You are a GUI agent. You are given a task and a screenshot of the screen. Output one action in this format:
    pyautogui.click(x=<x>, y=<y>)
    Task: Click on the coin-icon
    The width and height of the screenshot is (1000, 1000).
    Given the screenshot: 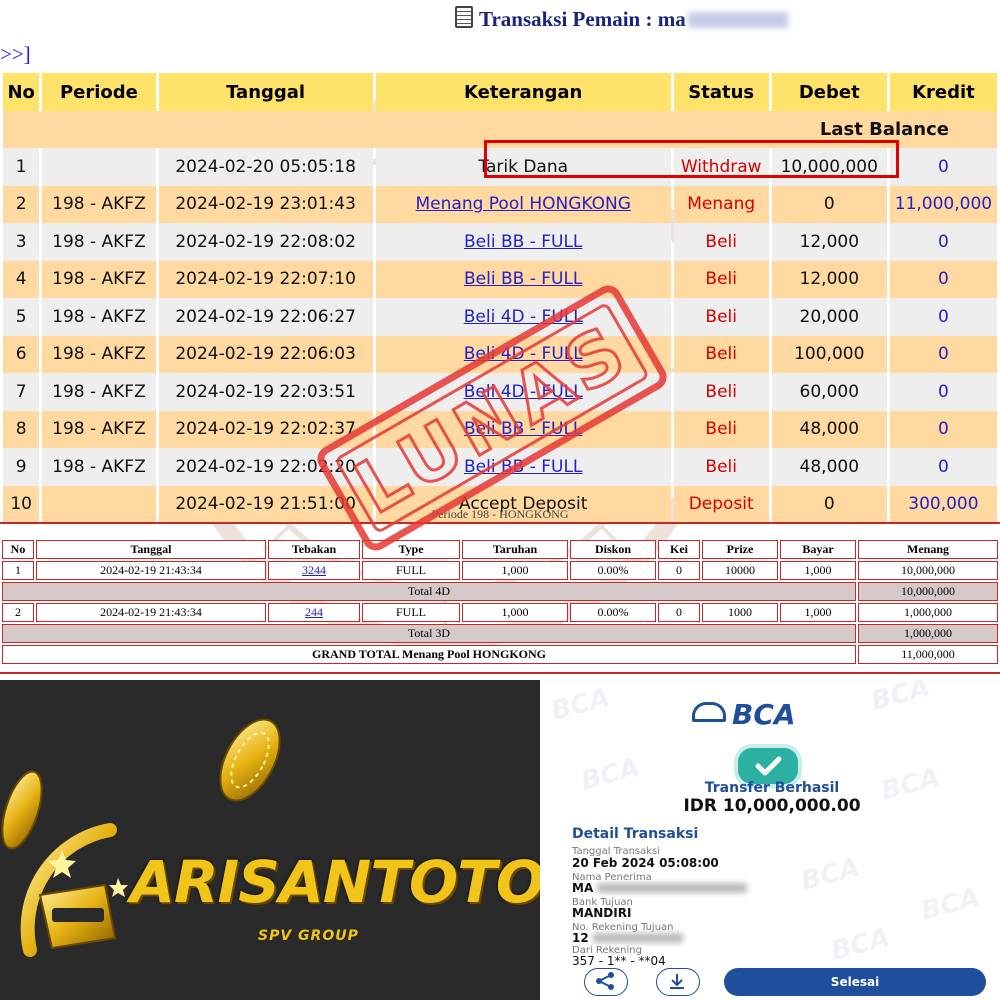 What is the action you would take?
    pyautogui.click(x=22, y=810)
    